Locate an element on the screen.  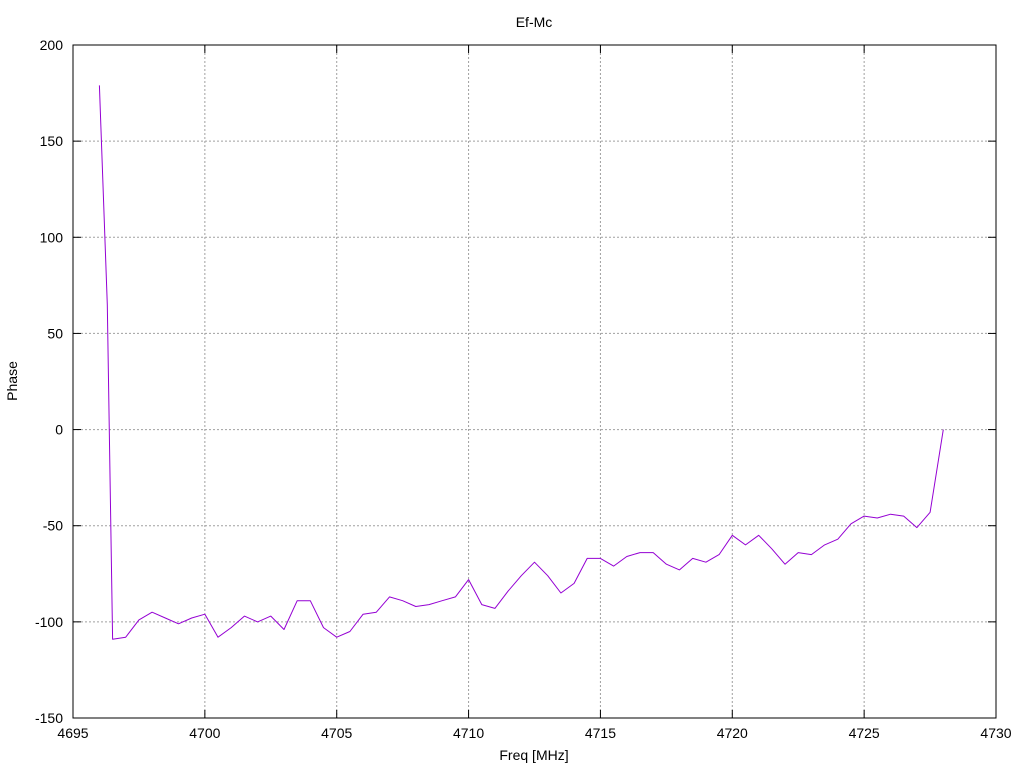
x-tick-label: 4705 is located at coordinates (336, 733).